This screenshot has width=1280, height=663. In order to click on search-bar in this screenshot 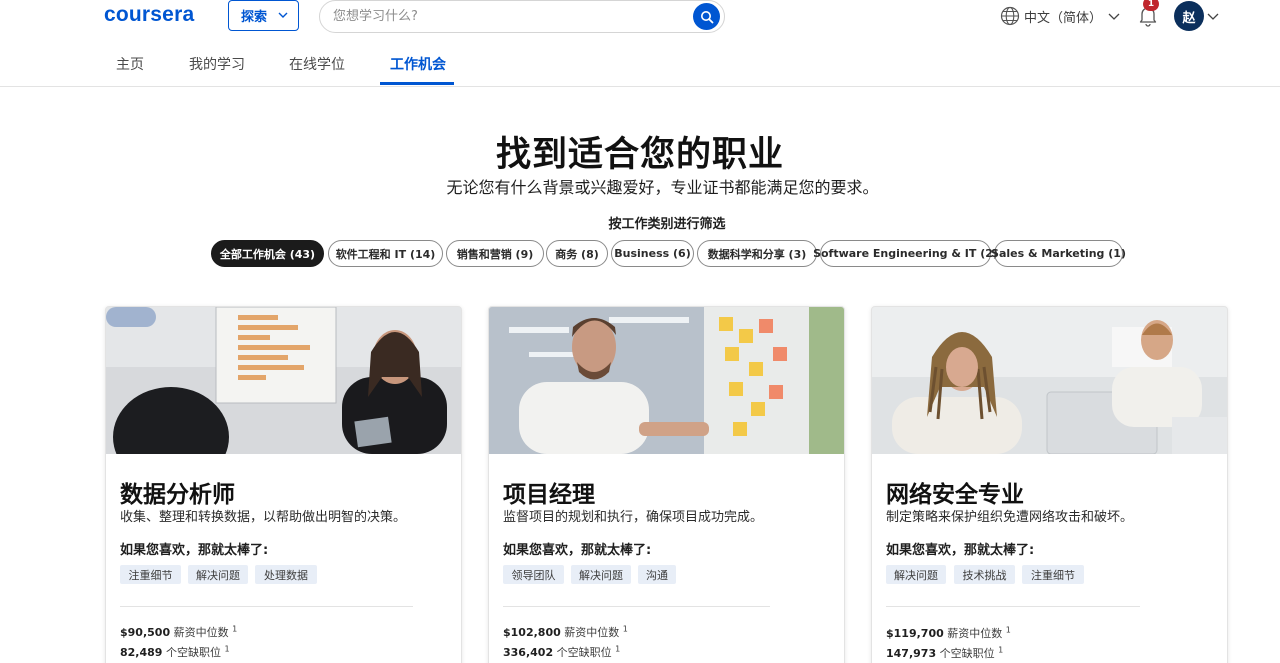, I will do `click(522, 16)`.